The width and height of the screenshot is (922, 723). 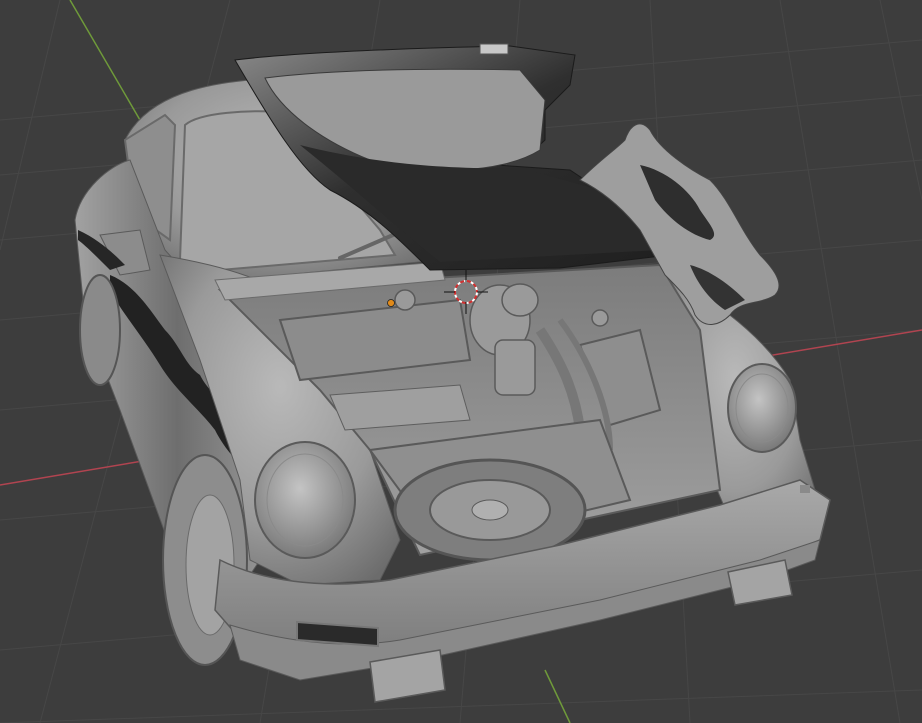 I want to click on headlight-left, so click(x=305, y=500).